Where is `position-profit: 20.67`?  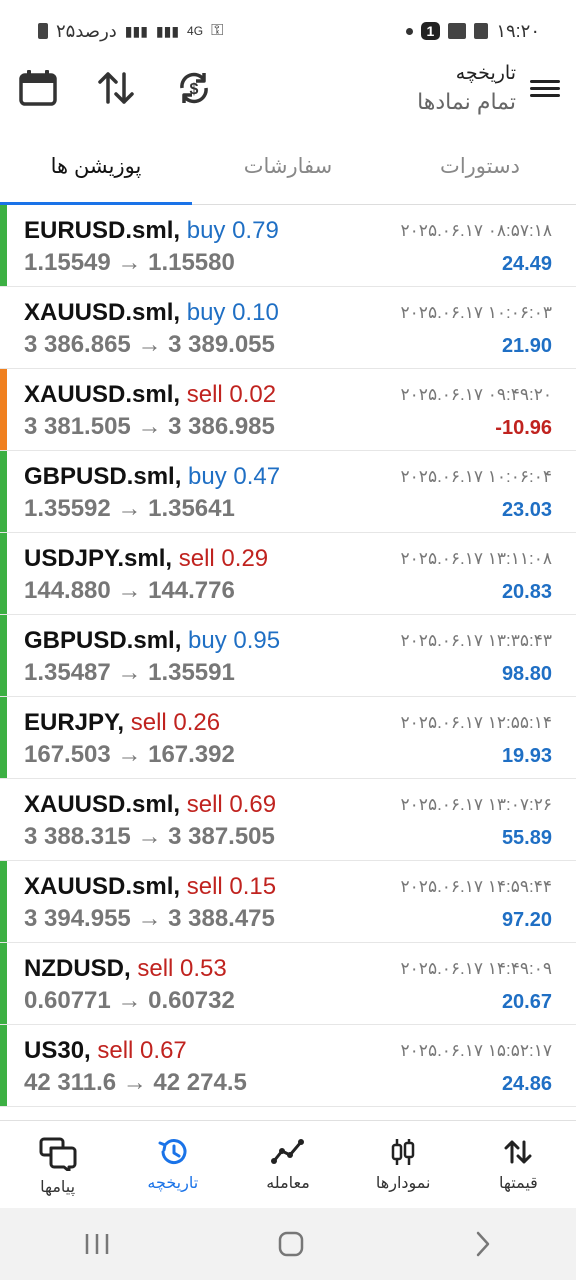 position-profit: 20.67 is located at coordinates (526, 1002).